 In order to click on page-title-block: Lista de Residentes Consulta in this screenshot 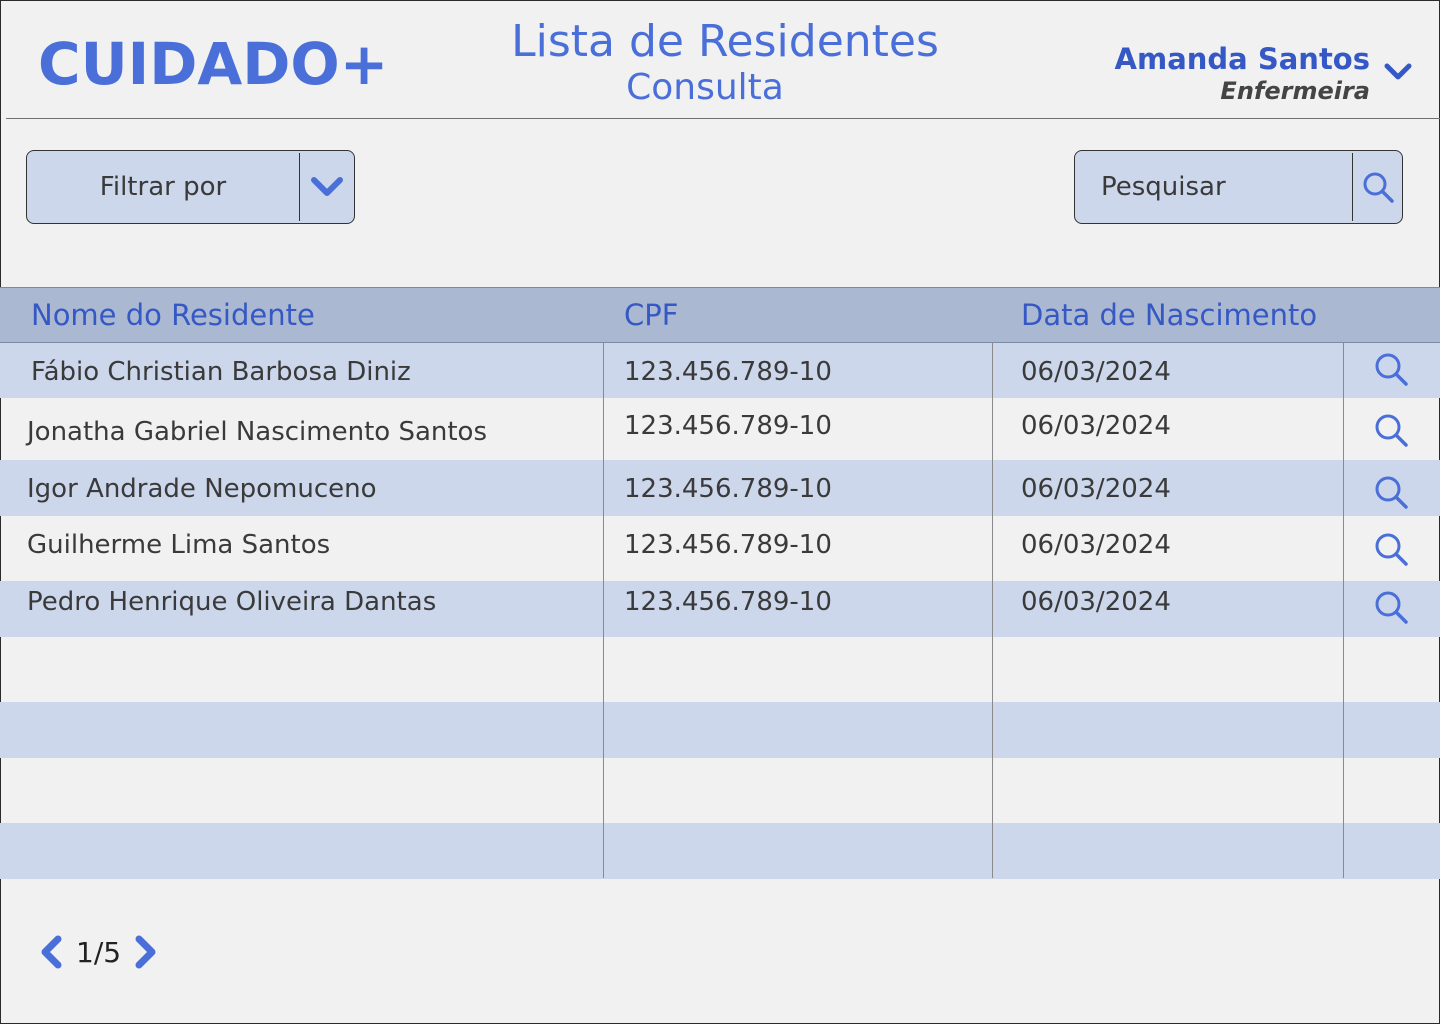, I will do `click(725, 62)`.